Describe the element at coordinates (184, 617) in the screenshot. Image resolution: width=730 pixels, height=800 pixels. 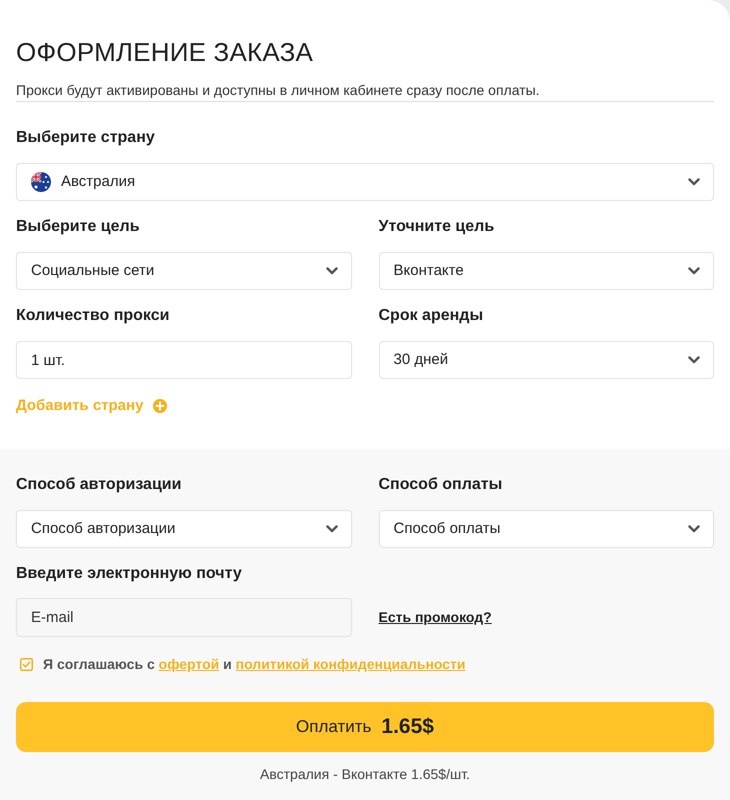
I see `email-input: E-mail` at that location.